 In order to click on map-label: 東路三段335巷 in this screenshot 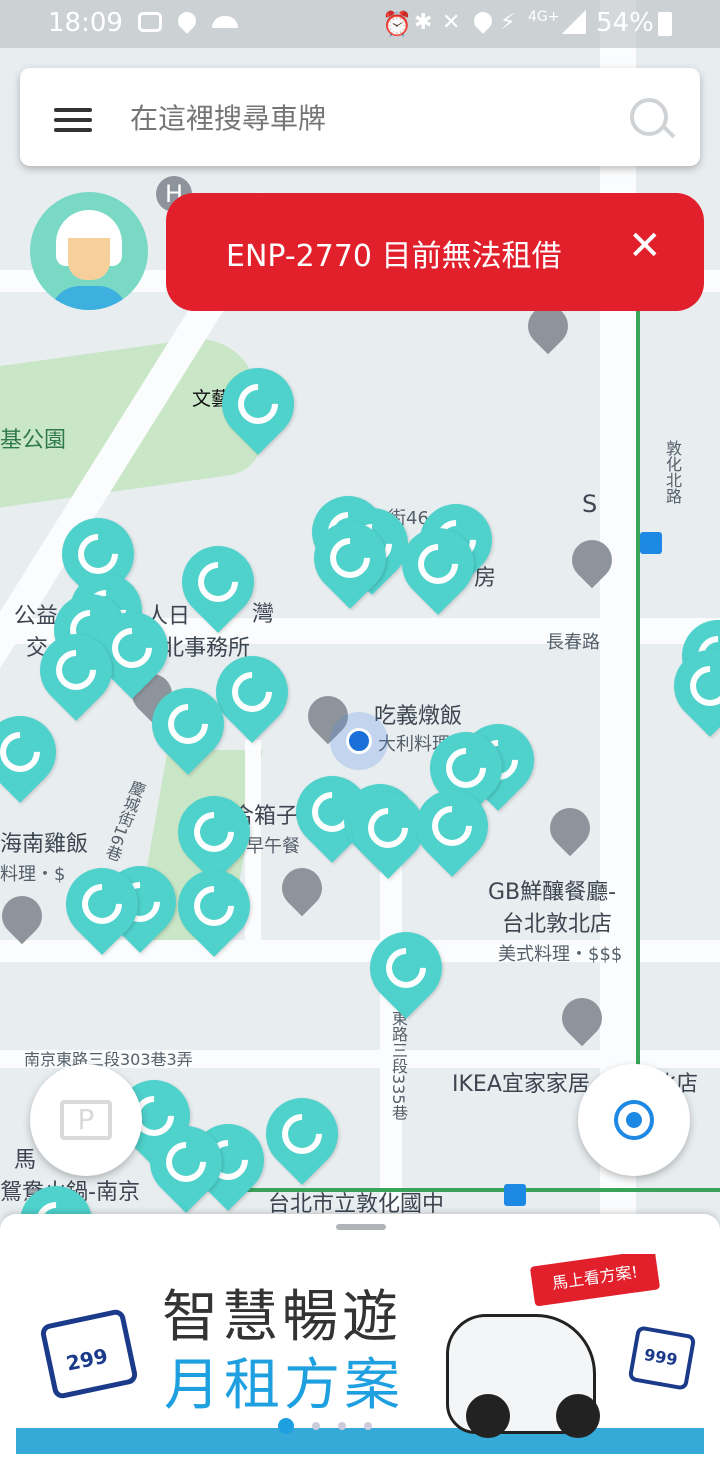, I will do `click(398, 1065)`.